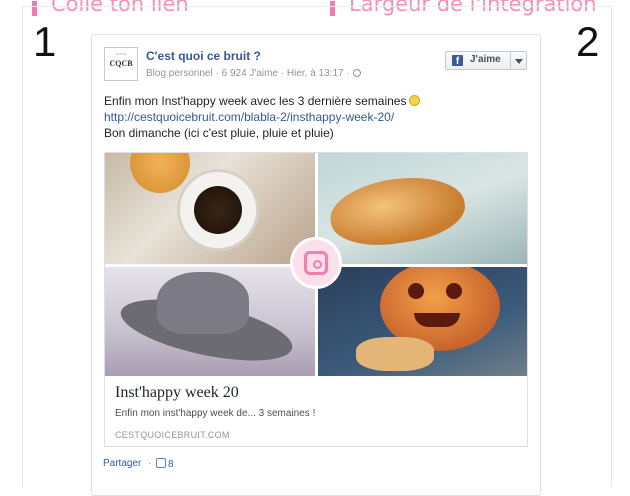  Describe the element at coordinates (177, 393) in the screenshot. I see `attachment-title: Inst'happy week 20` at that location.